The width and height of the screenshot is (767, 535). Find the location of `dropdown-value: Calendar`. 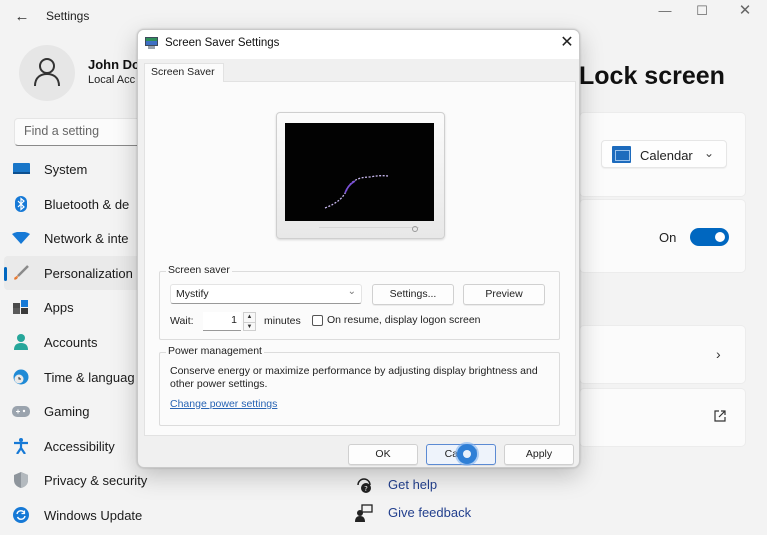

dropdown-value: Calendar is located at coordinates (666, 155).